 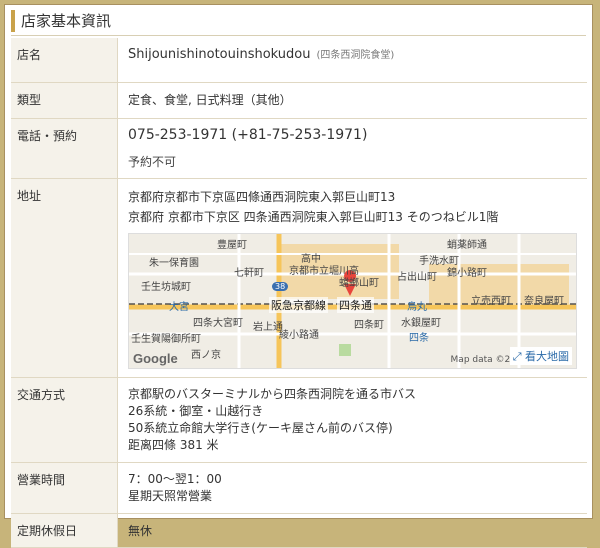 I want to click on reservation-note: 予約不可, so click(x=152, y=161).